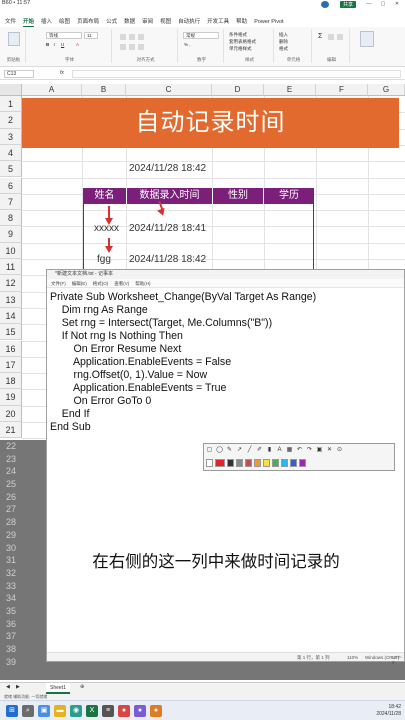 This screenshot has width=405, height=720. Describe the element at coordinates (340, 37) in the screenshot. I see `find-icon` at that location.